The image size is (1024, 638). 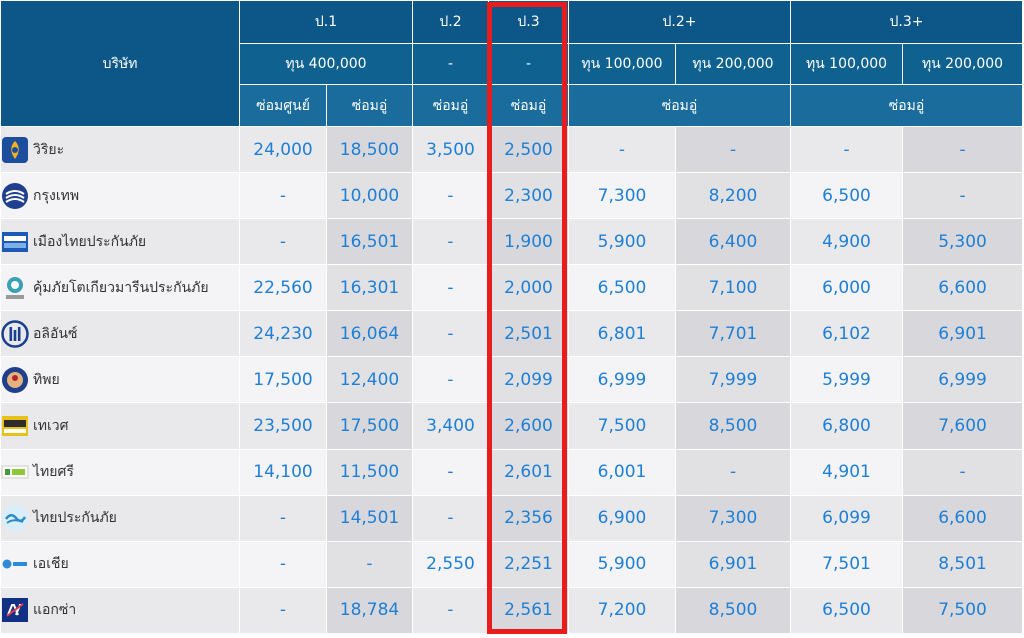 I want to click on premium-value: 8,501, so click(x=963, y=564).